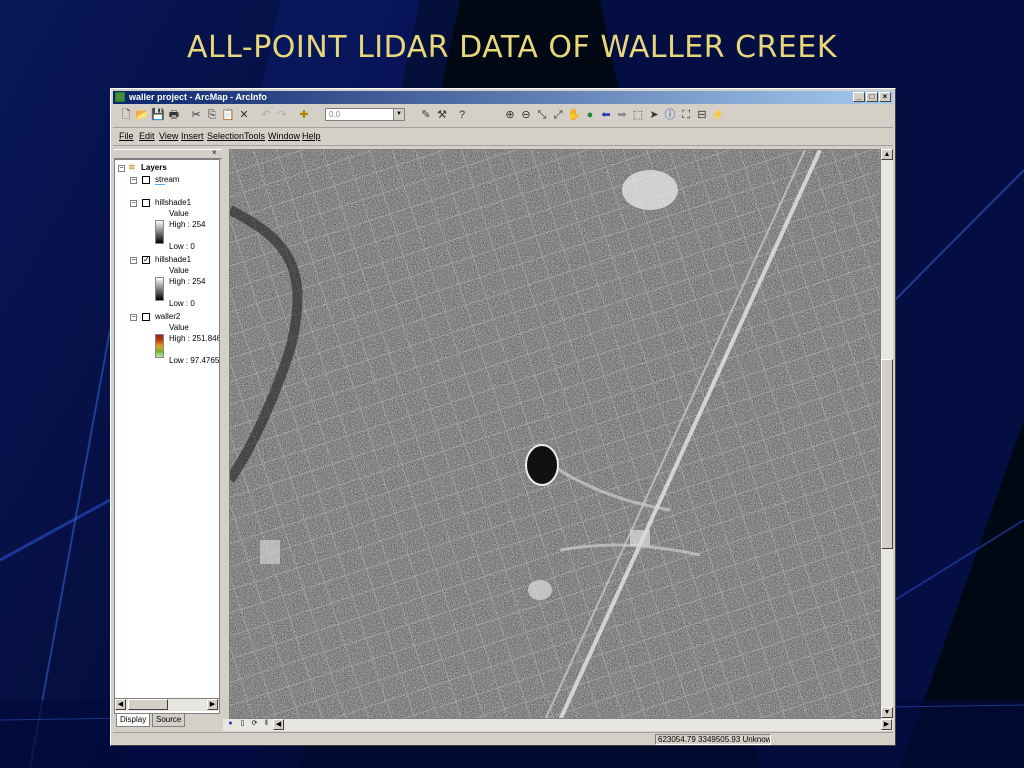  Describe the element at coordinates (146, 317) in the screenshot. I see `layer-checkbox-waller2` at that location.